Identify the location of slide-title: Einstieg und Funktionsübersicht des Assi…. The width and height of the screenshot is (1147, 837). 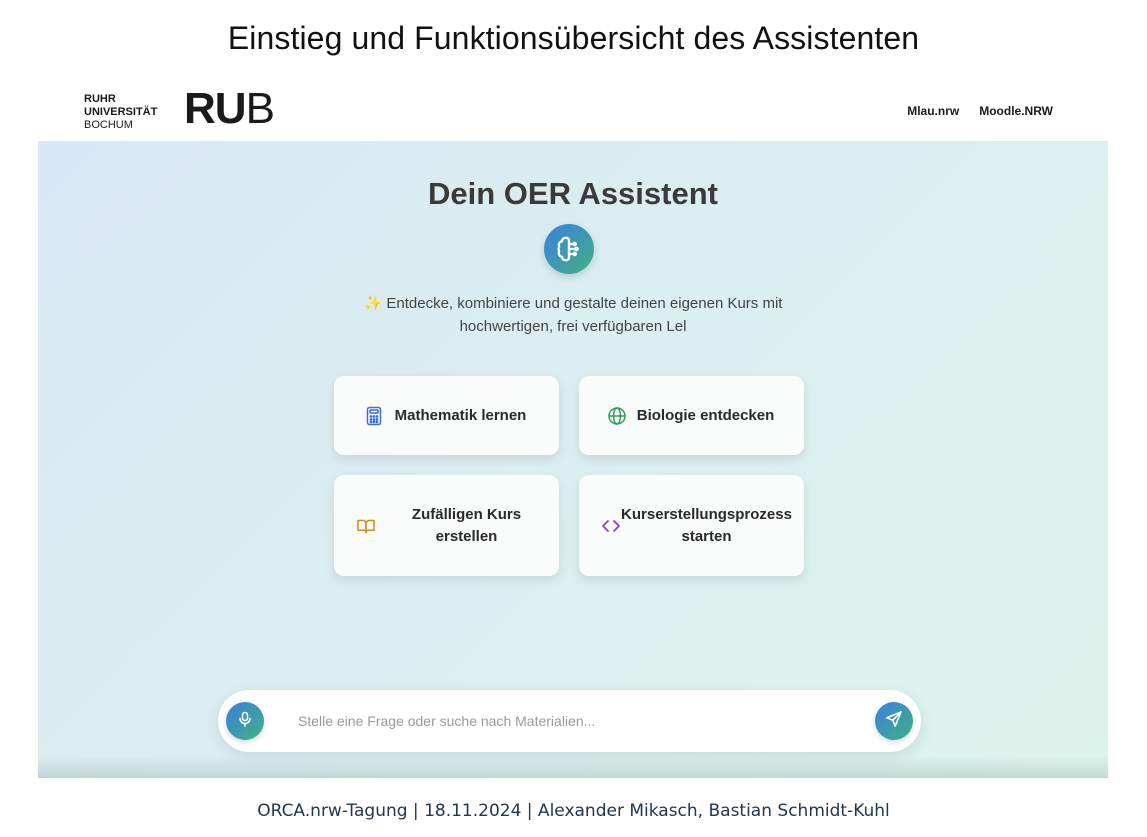
(573, 38).